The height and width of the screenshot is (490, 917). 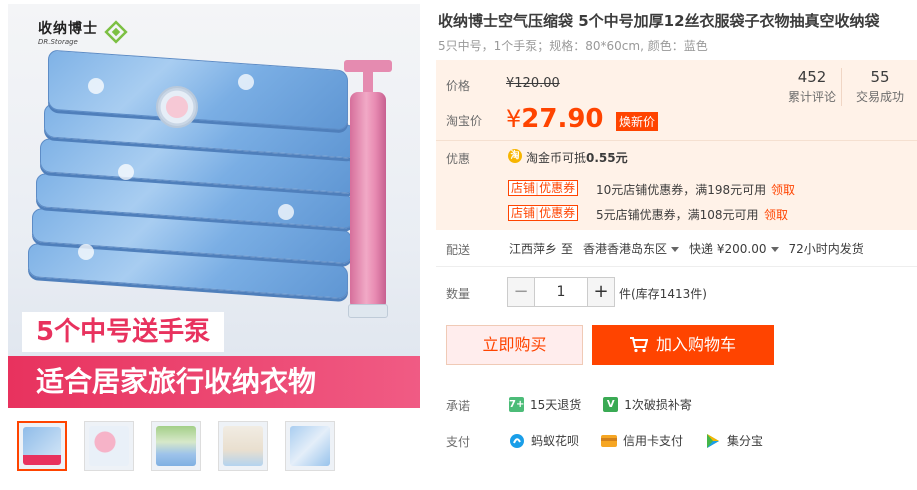 I want to click on valve-icon, so click(x=177, y=107).